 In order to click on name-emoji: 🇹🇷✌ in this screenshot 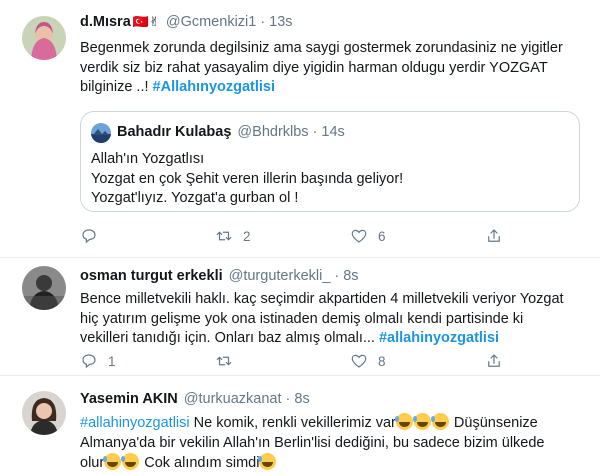, I will do `click(146, 21)`.